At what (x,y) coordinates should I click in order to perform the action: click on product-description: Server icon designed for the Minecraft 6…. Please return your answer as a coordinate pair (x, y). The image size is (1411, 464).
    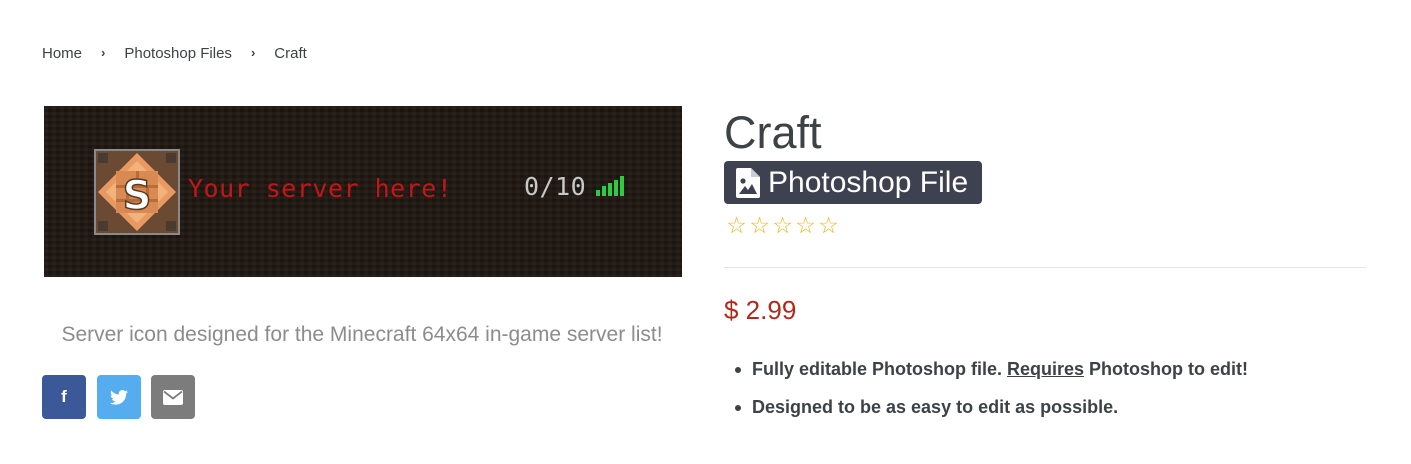
    Looking at the image, I should click on (362, 334).